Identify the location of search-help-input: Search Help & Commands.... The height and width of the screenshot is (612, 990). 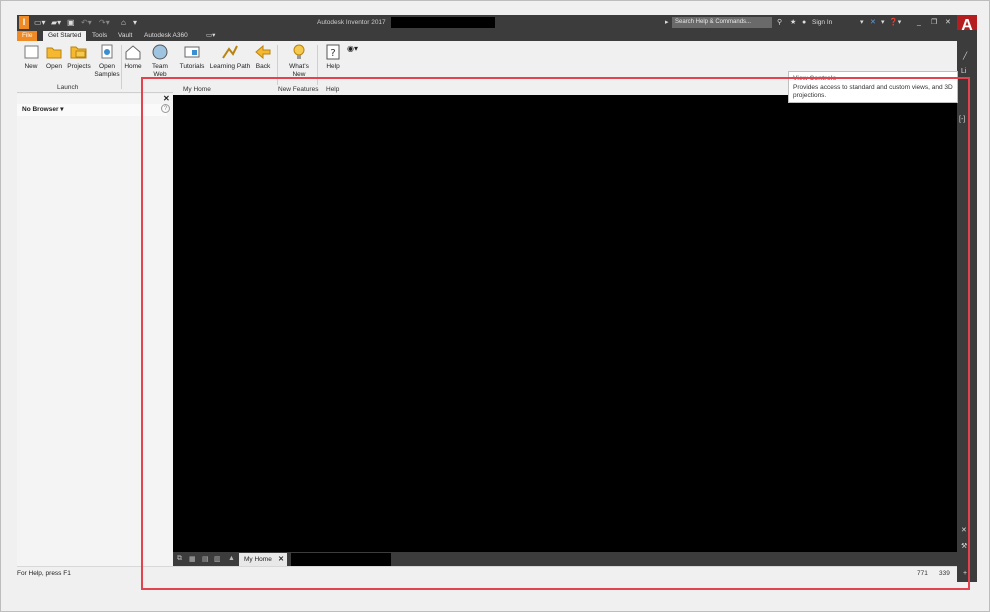
(722, 22).